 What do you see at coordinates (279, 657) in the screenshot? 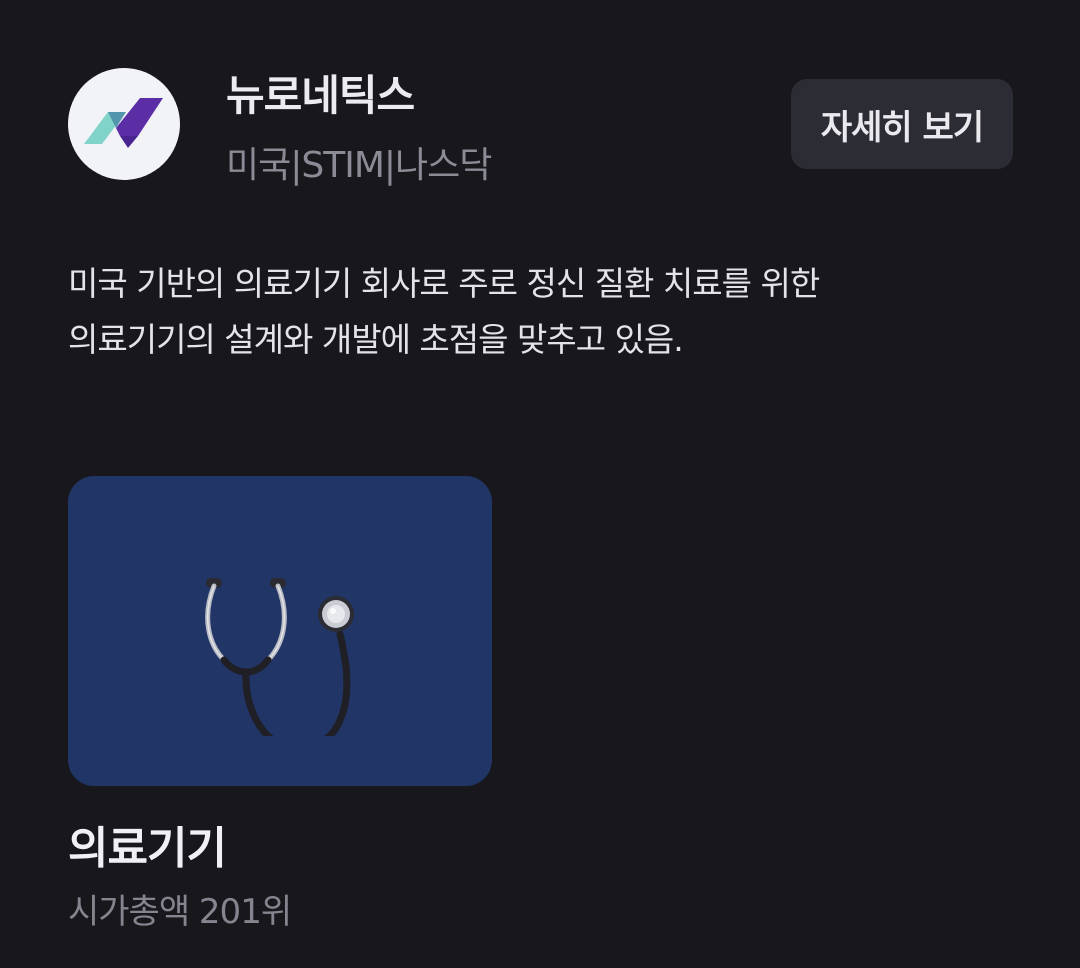
I see `stethoscope-icon` at bounding box center [279, 657].